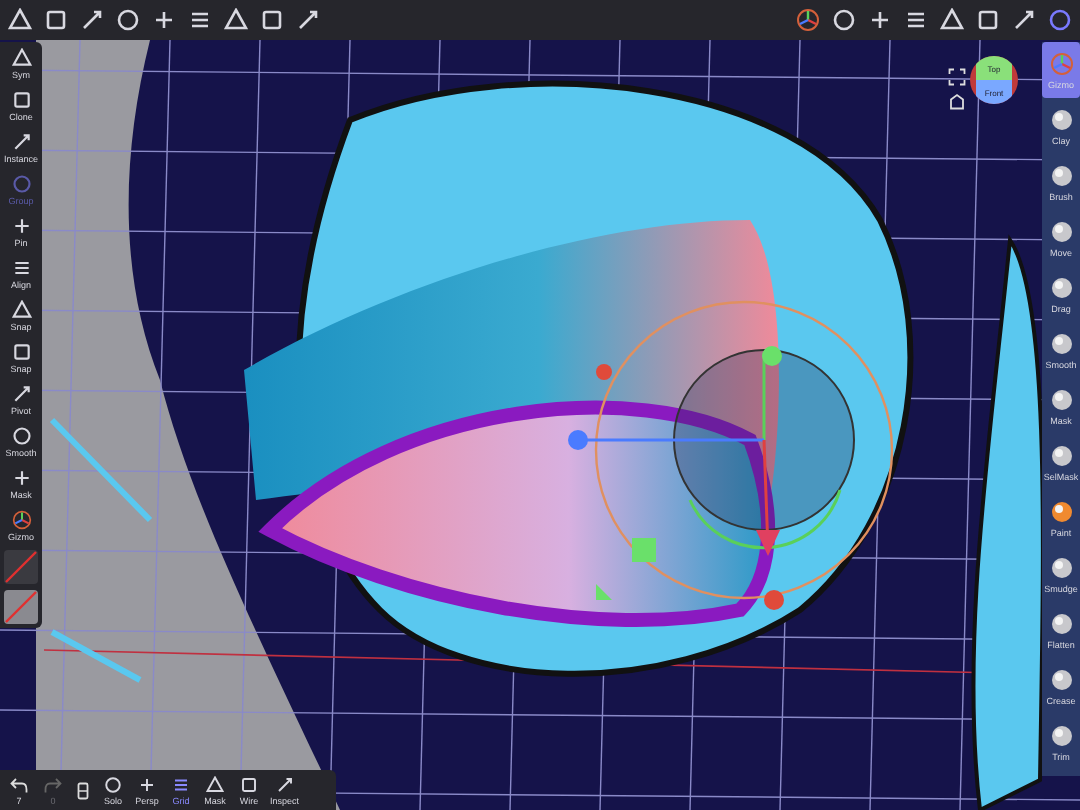 This screenshot has height=810, width=1080. I want to click on redo-icon, so click(53, 784).